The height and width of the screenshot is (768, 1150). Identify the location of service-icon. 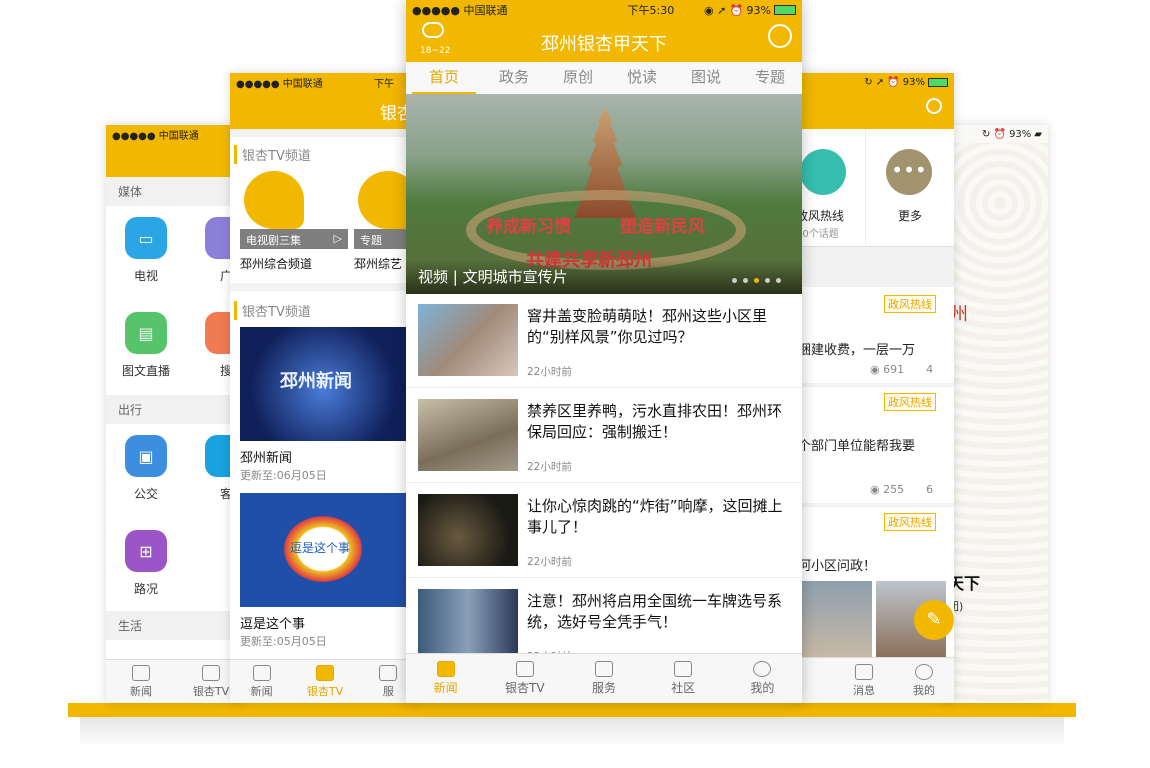
(388, 672).